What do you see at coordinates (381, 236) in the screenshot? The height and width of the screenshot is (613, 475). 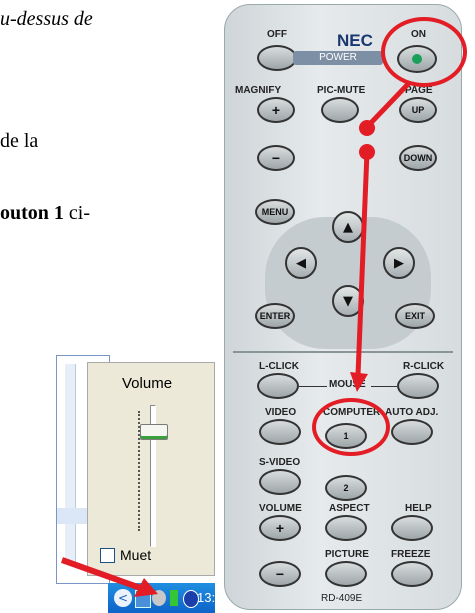 I see `red-connector-lines` at bounding box center [381, 236].